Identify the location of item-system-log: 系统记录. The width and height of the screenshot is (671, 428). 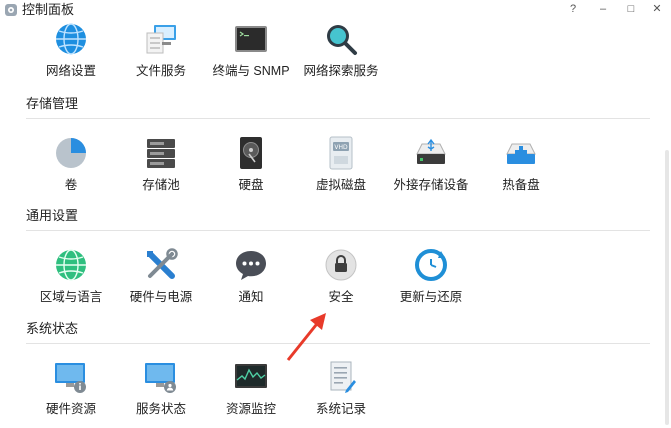
(341, 391).